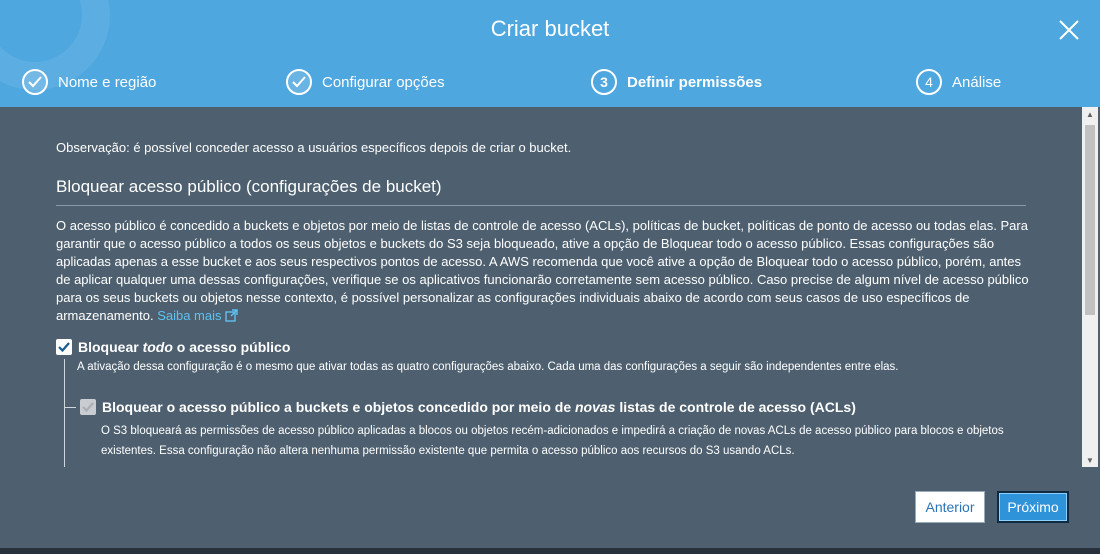  What do you see at coordinates (184, 347) in the screenshot?
I see `block-all-label: Bloquear todo o acesso público` at bounding box center [184, 347].